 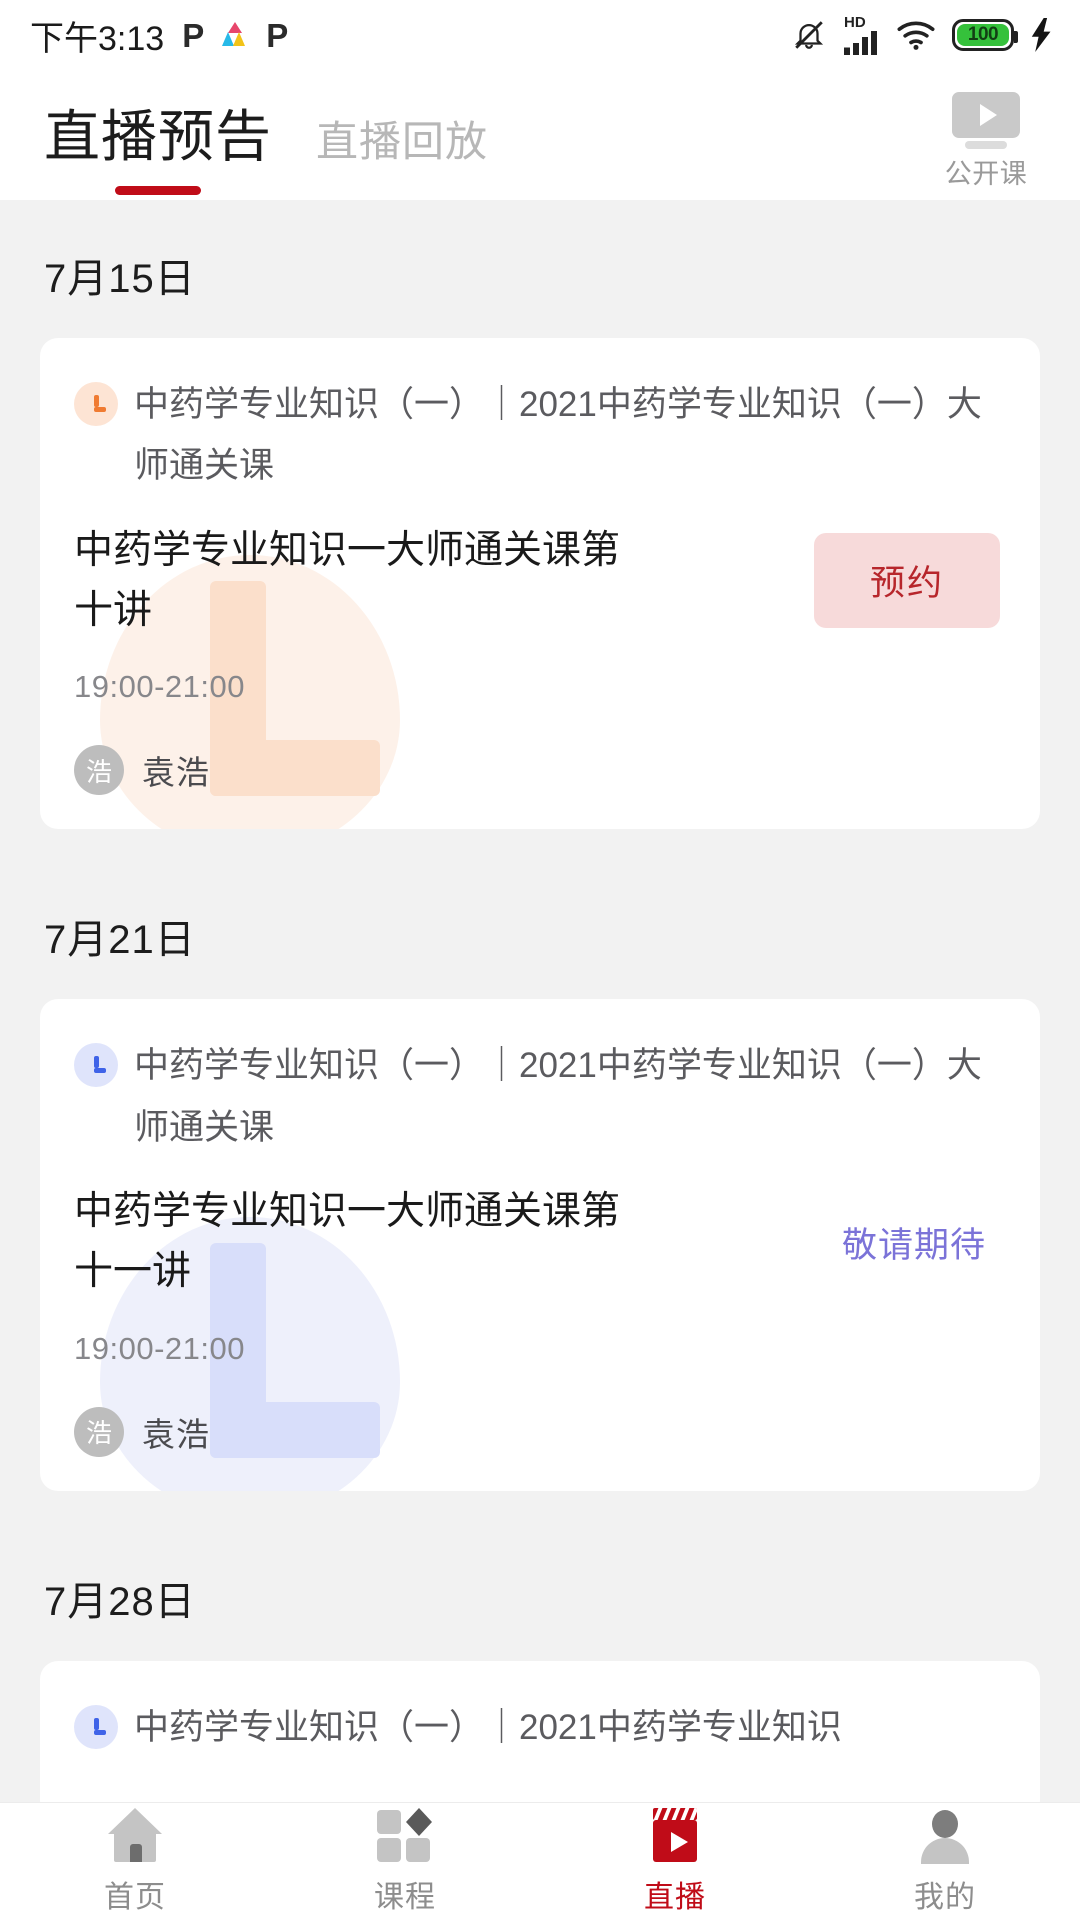 What do you see at coordinates (913, 1245) in the screenshot?
I see `coming-soon-label: 敬请期待` at bounding box center [913, 1245].